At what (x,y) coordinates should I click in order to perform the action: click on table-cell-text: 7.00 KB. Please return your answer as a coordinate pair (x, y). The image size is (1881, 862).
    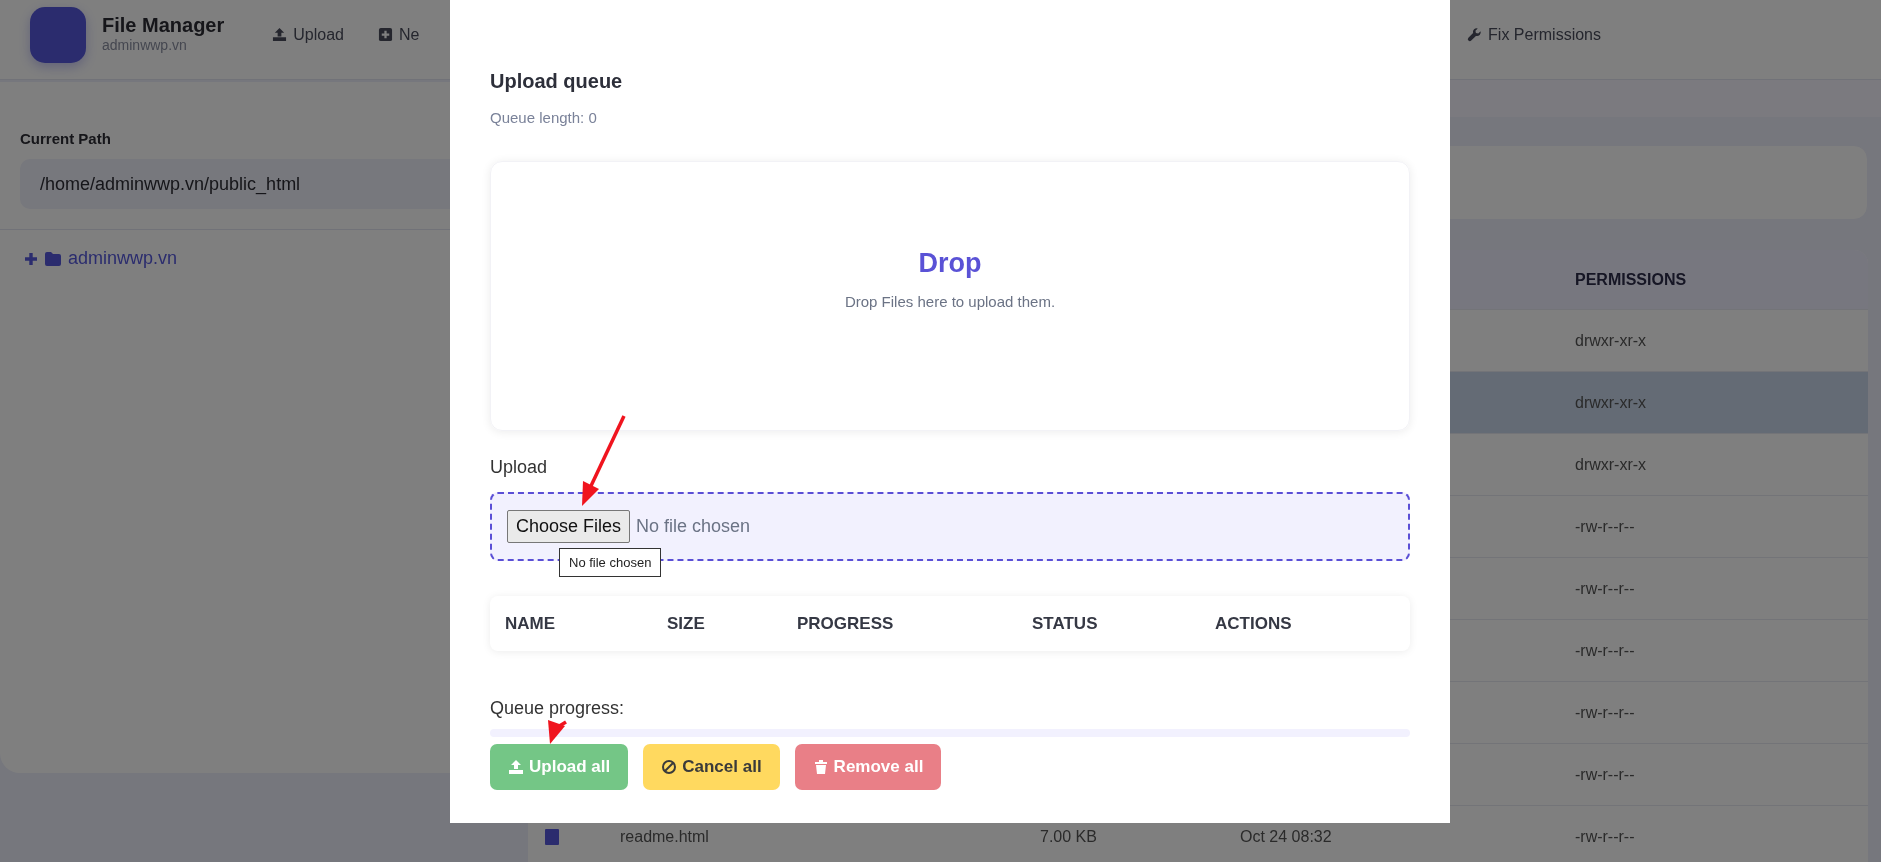
    Looking at the image, I should click on (1069, 836).